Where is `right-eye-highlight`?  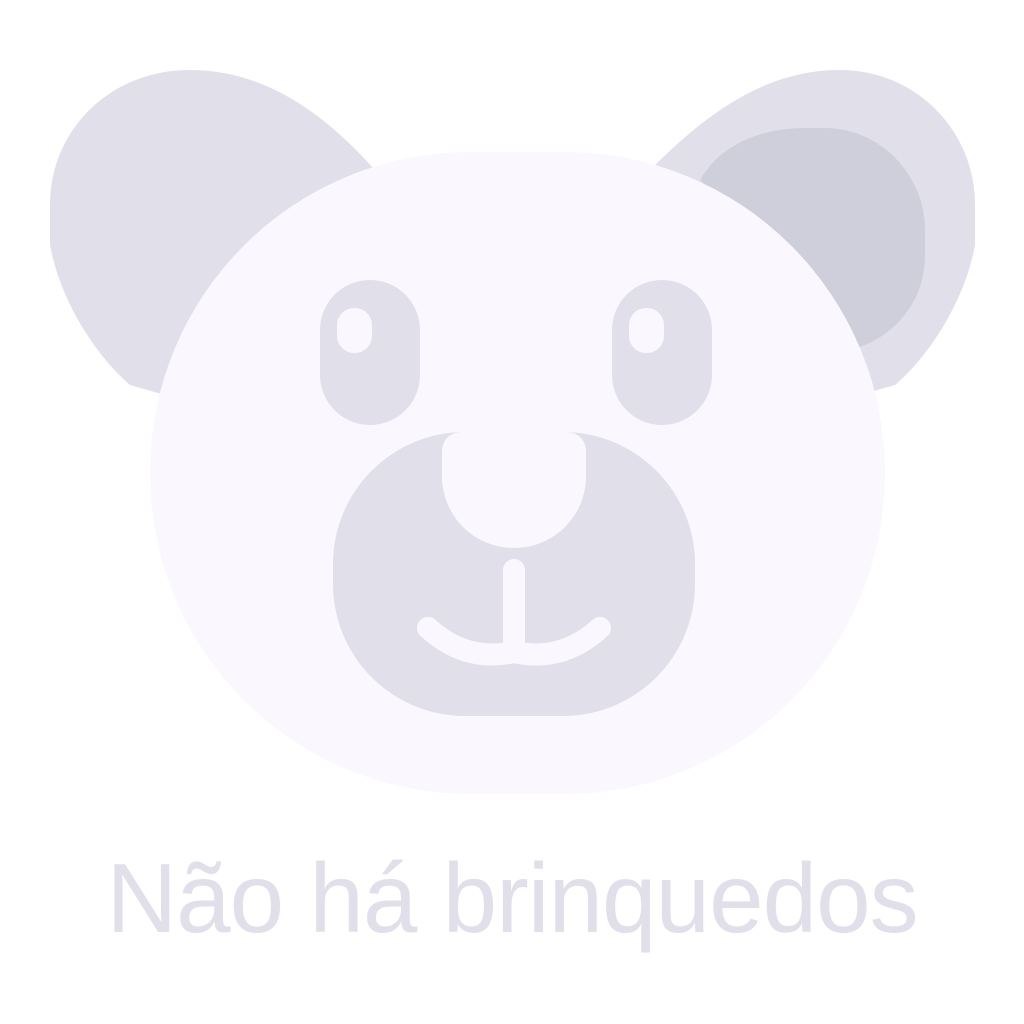 right-eye-highlight is located at coordinates (646, 330).